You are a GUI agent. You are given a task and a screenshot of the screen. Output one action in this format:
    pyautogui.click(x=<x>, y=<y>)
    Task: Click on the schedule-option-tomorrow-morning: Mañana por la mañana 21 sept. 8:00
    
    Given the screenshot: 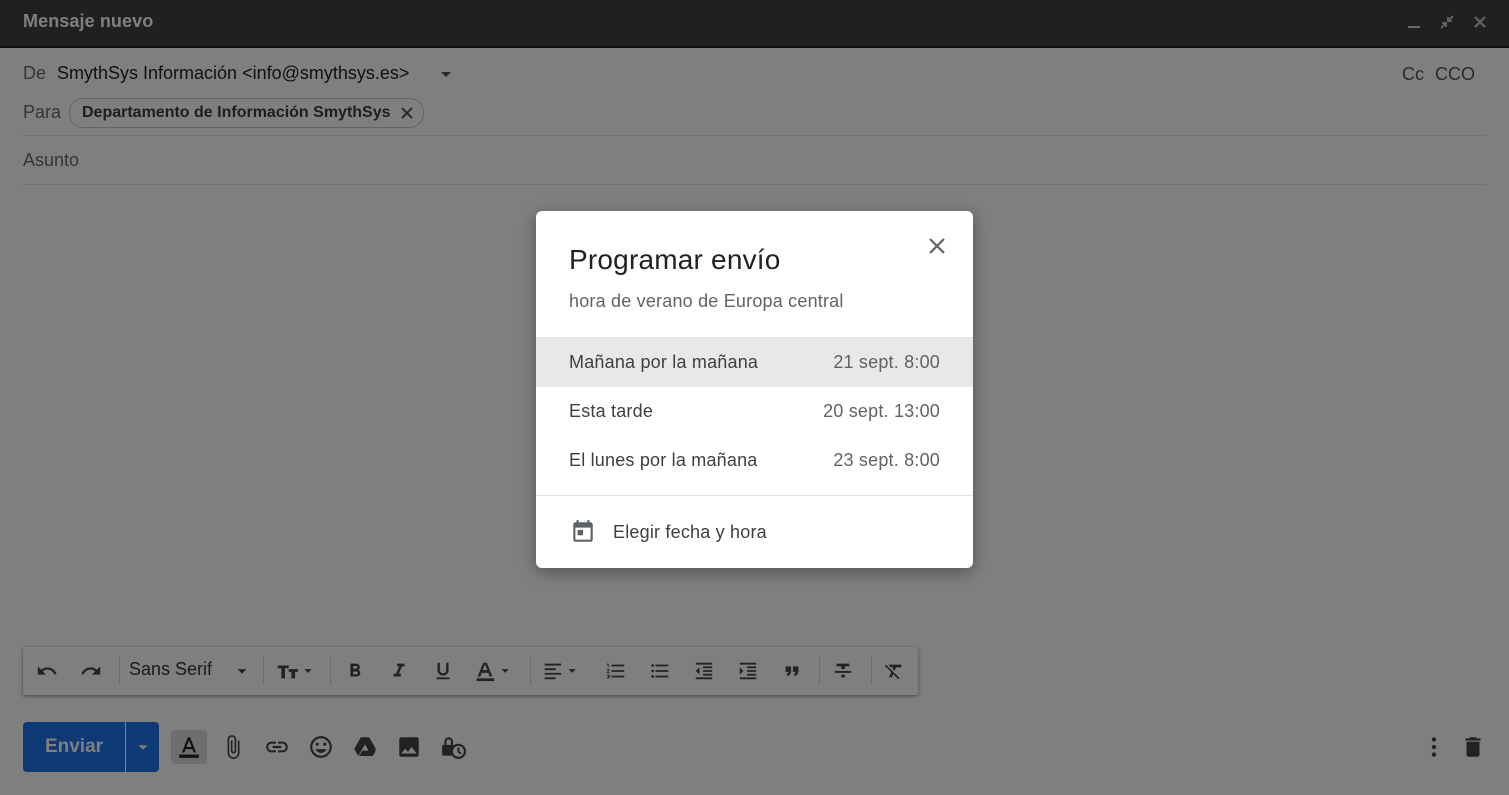 What is the action you would take?
    pyautogui.click(x=754, y=362)
    